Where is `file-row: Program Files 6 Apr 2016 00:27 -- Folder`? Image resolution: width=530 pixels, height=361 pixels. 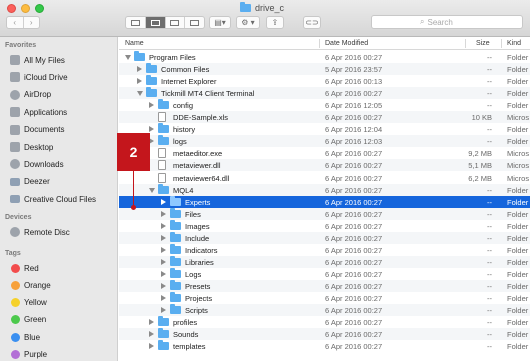 file-row: Program Files 6 Apr 2016 00:27 -- Folder is located at coordinates (324, 57).